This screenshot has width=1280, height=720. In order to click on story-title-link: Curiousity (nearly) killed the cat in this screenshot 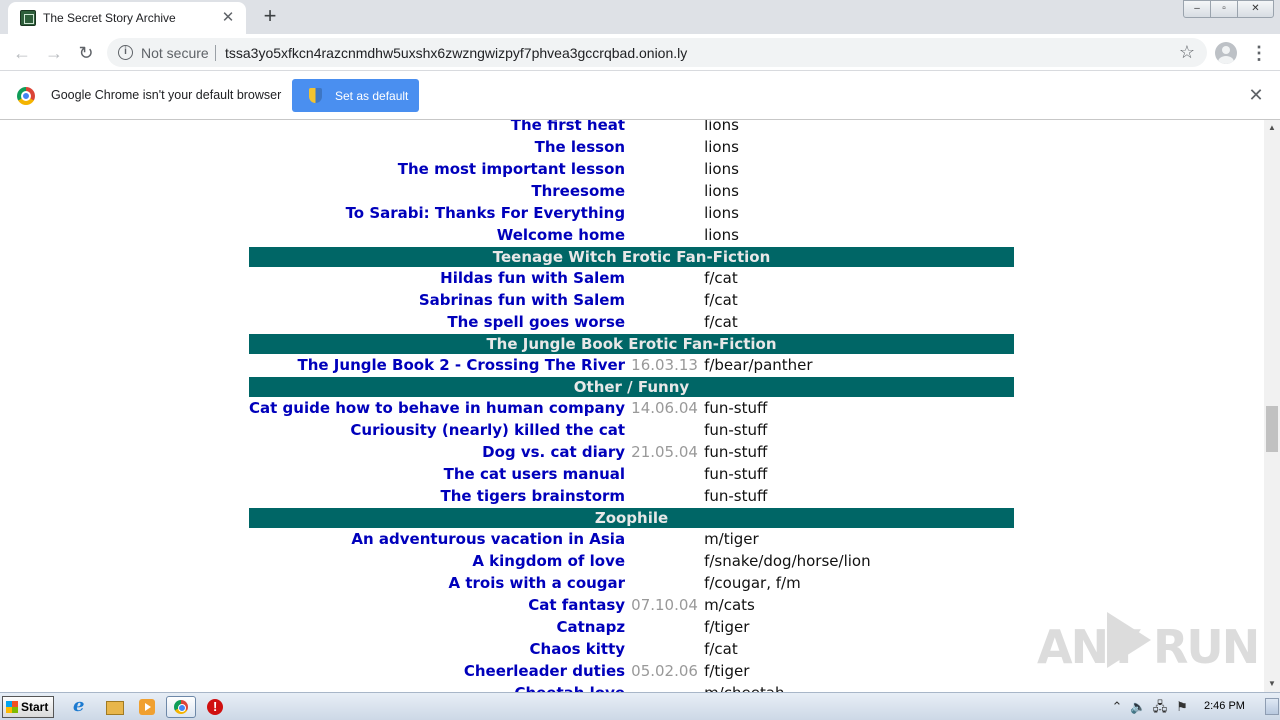, I will do `click(437, 430)`.